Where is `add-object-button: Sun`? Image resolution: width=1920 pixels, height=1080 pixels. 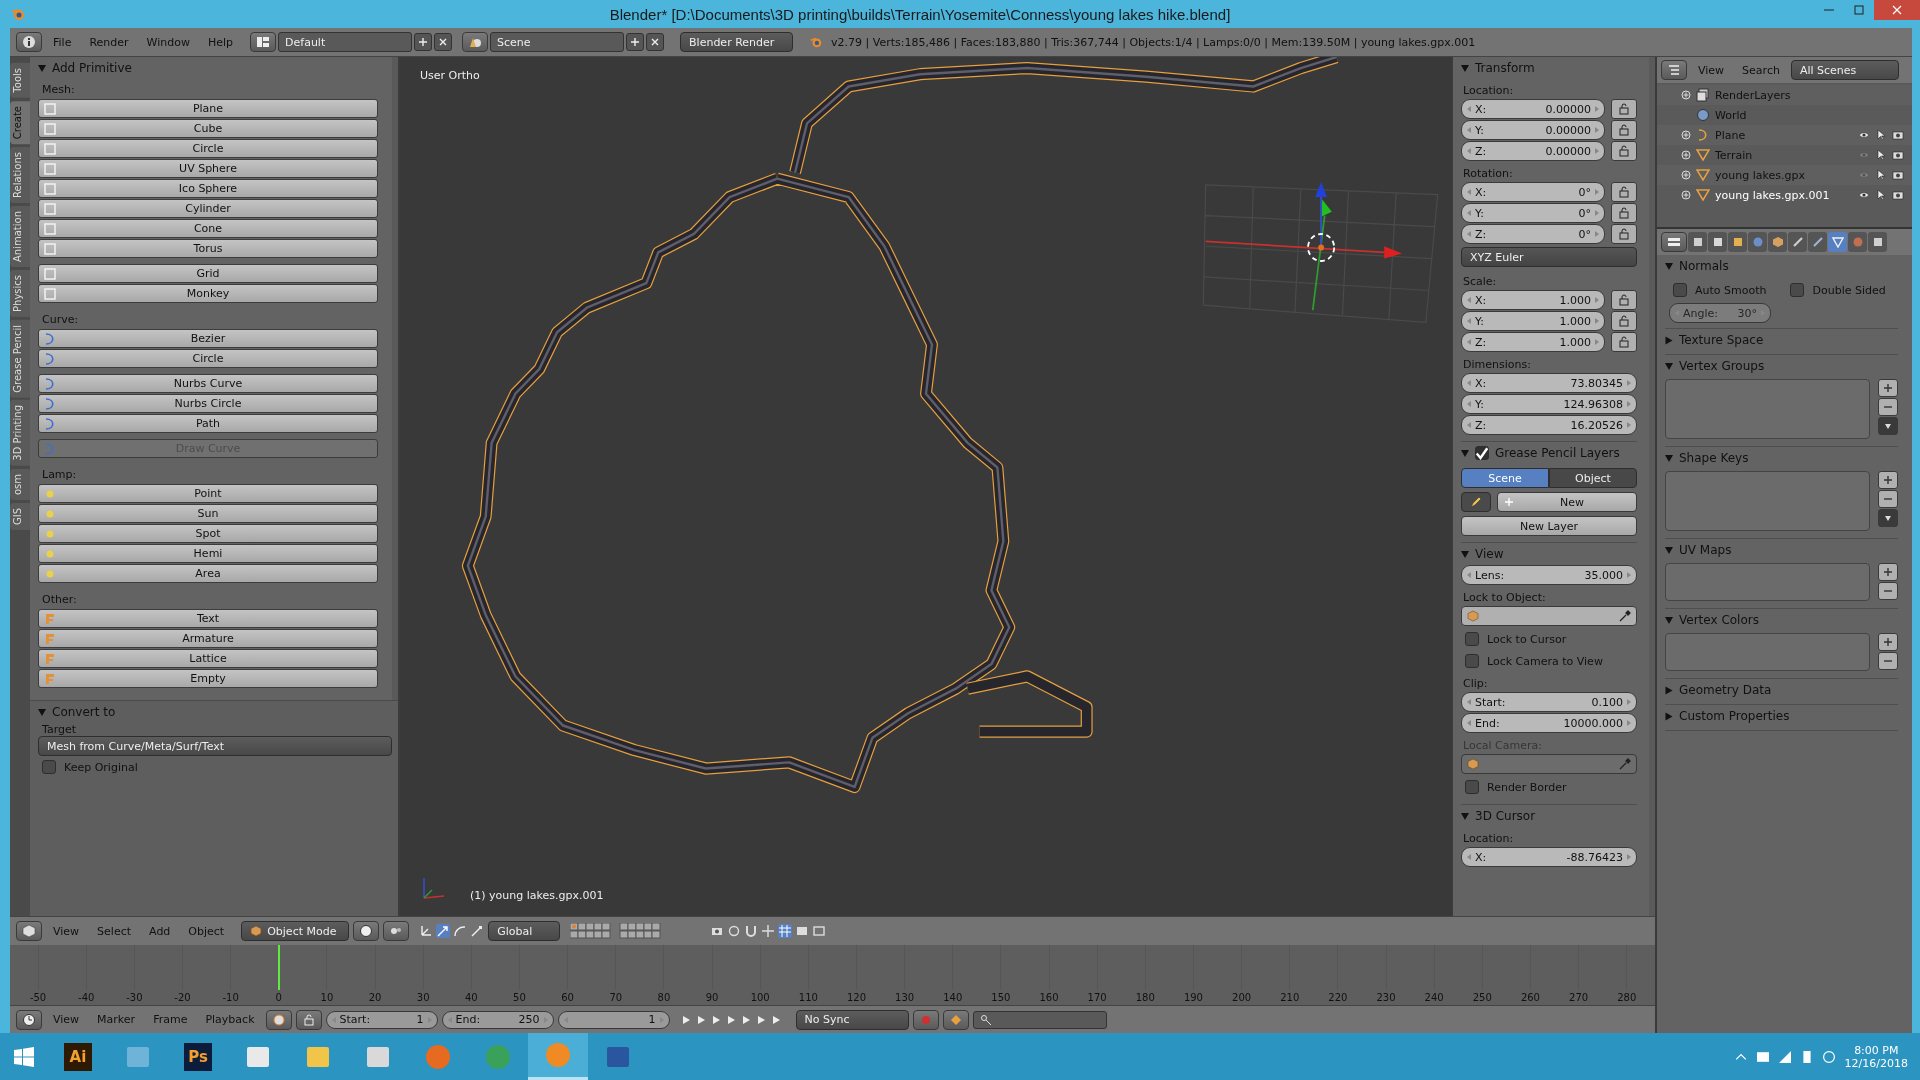
add-object-button: Sun is located at coordinates (208, 513).